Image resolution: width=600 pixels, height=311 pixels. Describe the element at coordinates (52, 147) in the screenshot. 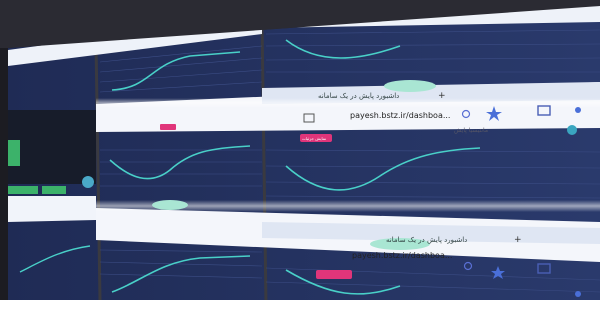

I see `left-dark-panel` at that location.